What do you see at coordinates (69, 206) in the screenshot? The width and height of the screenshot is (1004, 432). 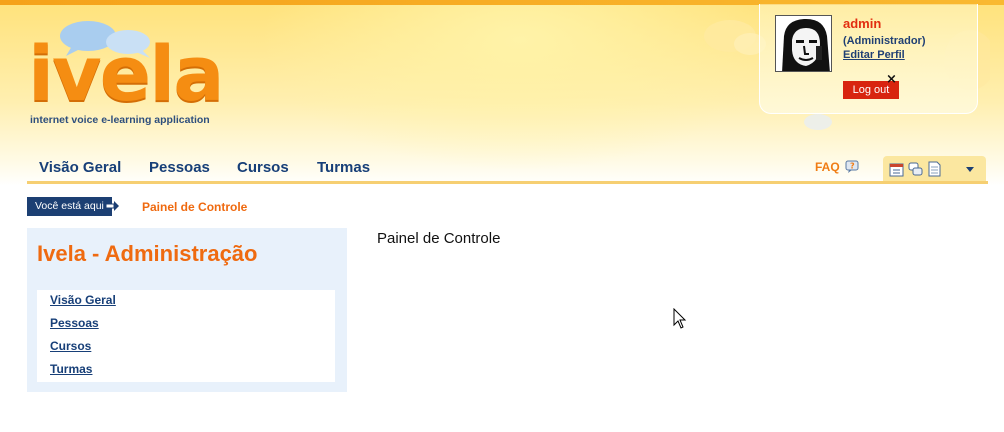 I see `breadcrumb-label: Você está aqui` at bounding box center [69, 206].